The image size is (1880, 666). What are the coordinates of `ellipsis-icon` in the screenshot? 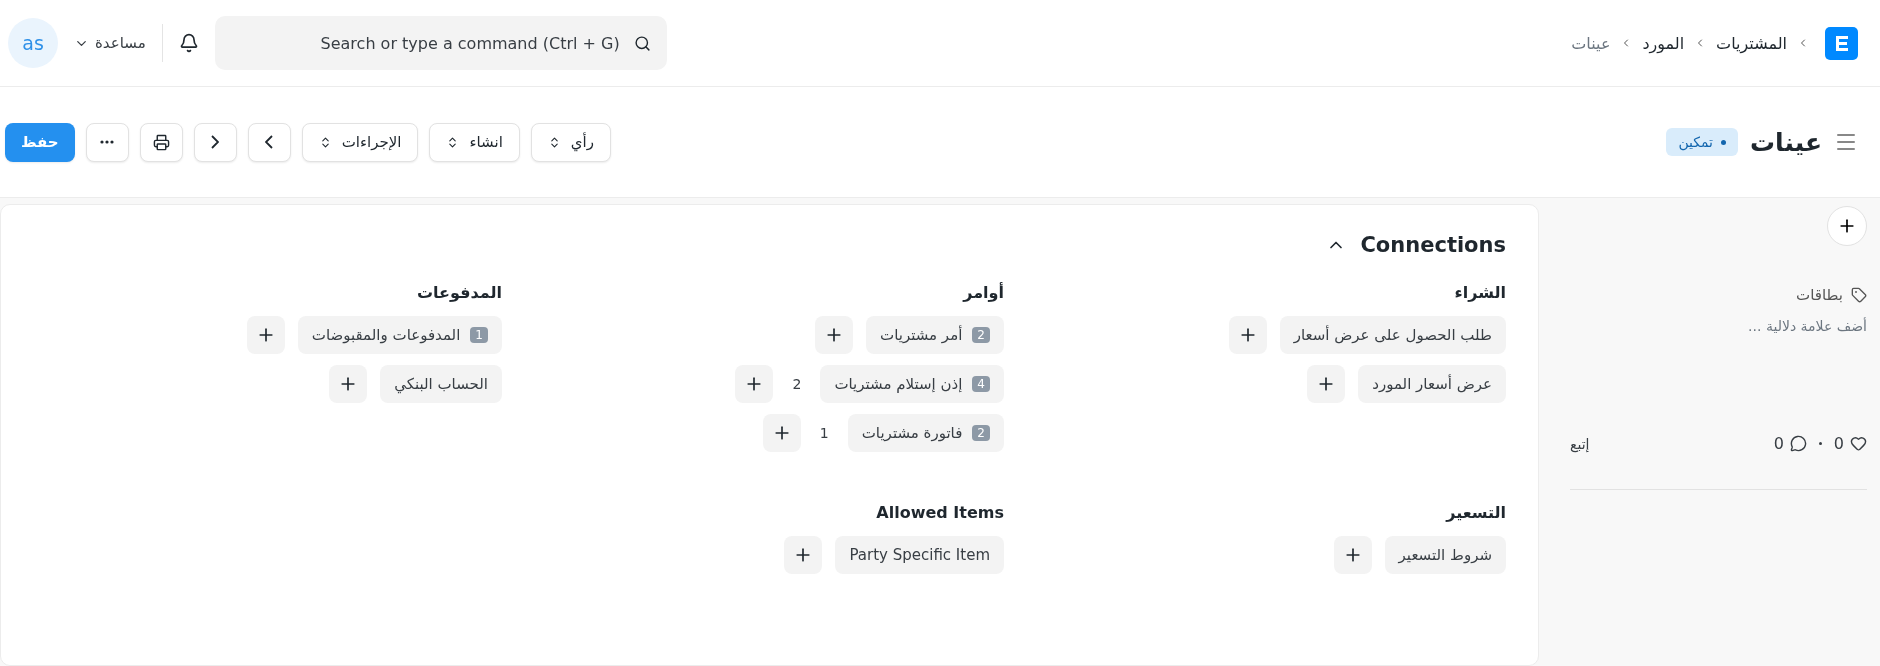 It's located at (107, 142).